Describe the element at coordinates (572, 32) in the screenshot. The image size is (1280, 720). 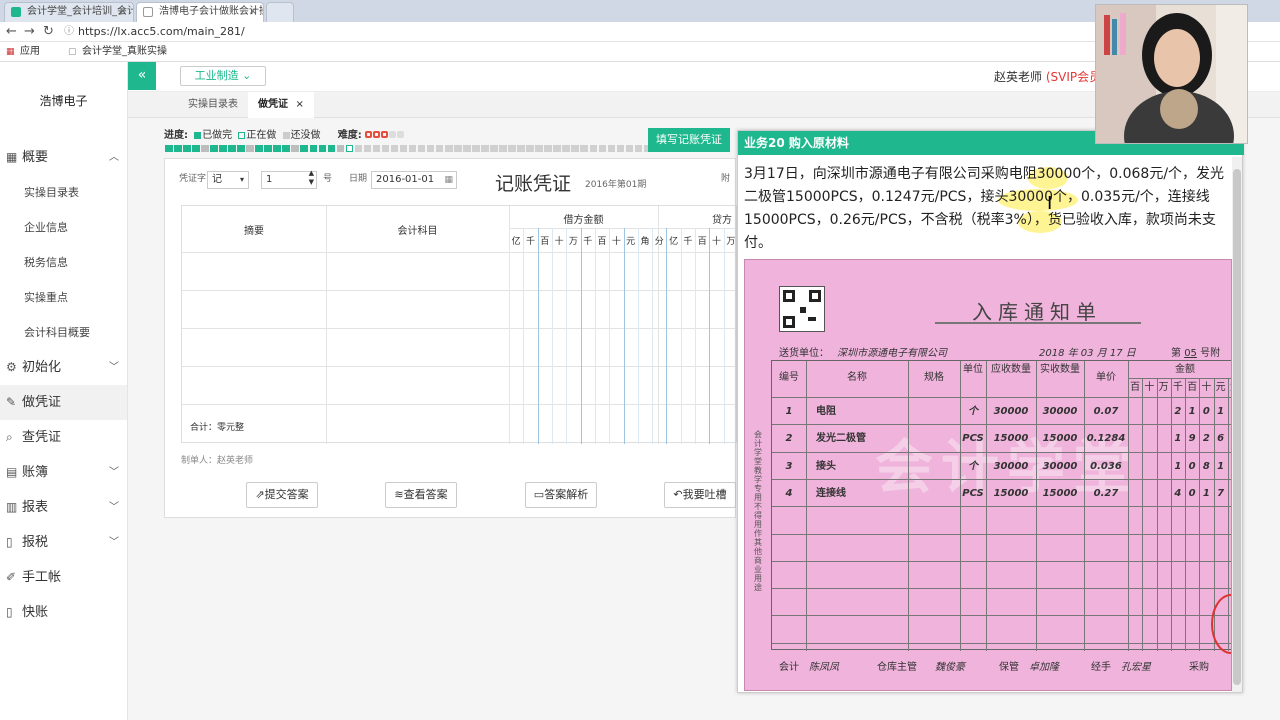
I see `url-field: ⓘ https://lx.acc5.com/main_281/` at that location.